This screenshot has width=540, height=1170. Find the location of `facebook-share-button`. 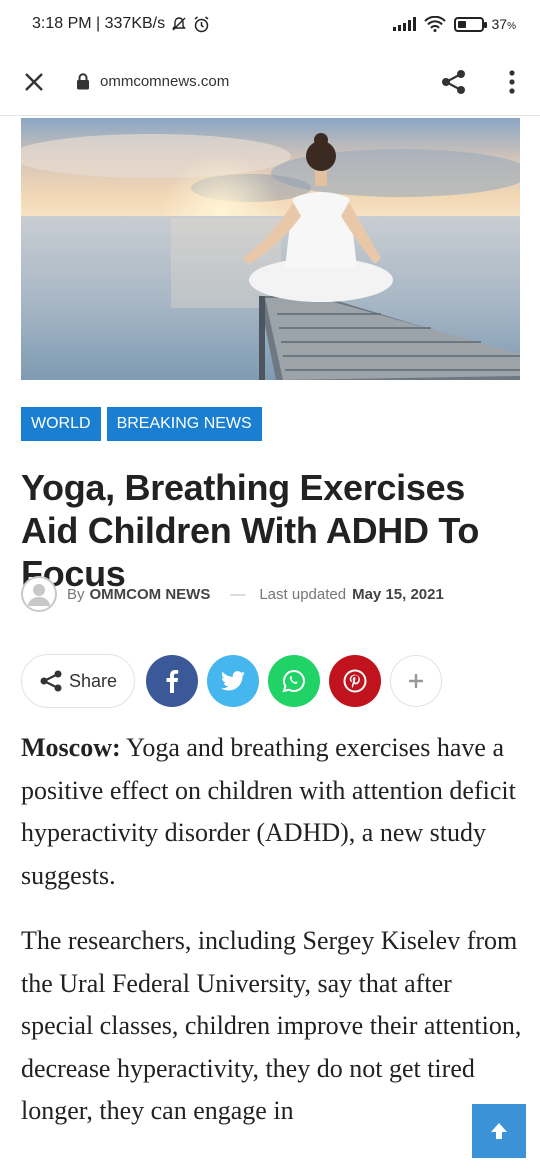

facebook-share-button is located at coordinates (172, 681).